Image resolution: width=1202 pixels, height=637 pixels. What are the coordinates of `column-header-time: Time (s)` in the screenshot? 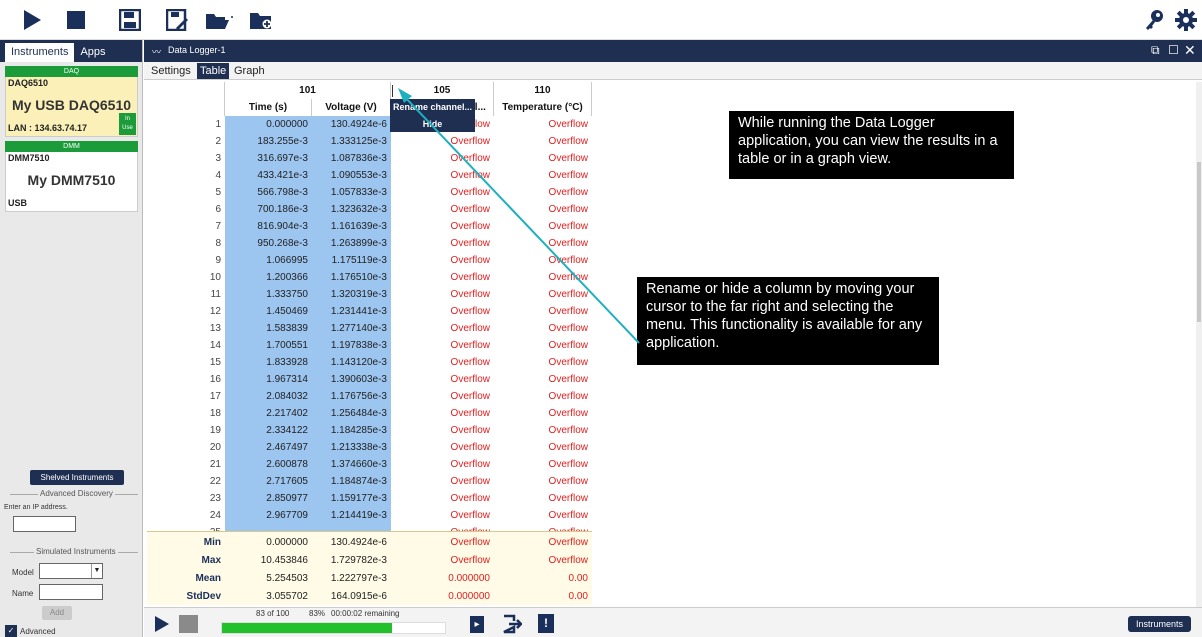 It's located at (268, 107).